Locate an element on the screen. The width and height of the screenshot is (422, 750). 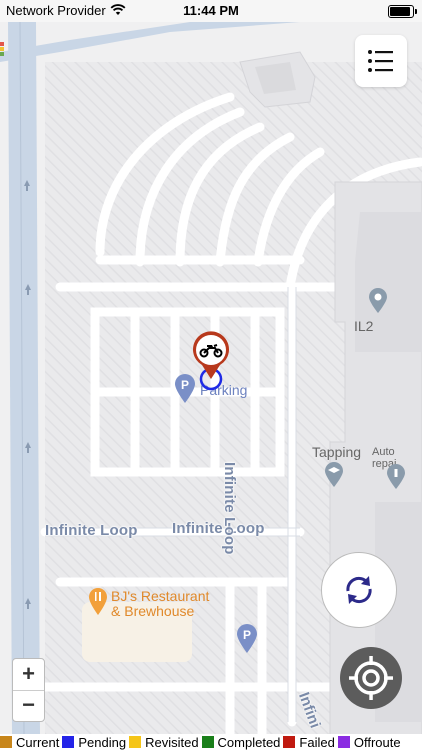
street-infinite-loop-2: Infinite Loop is located at coordinates (218, 528).